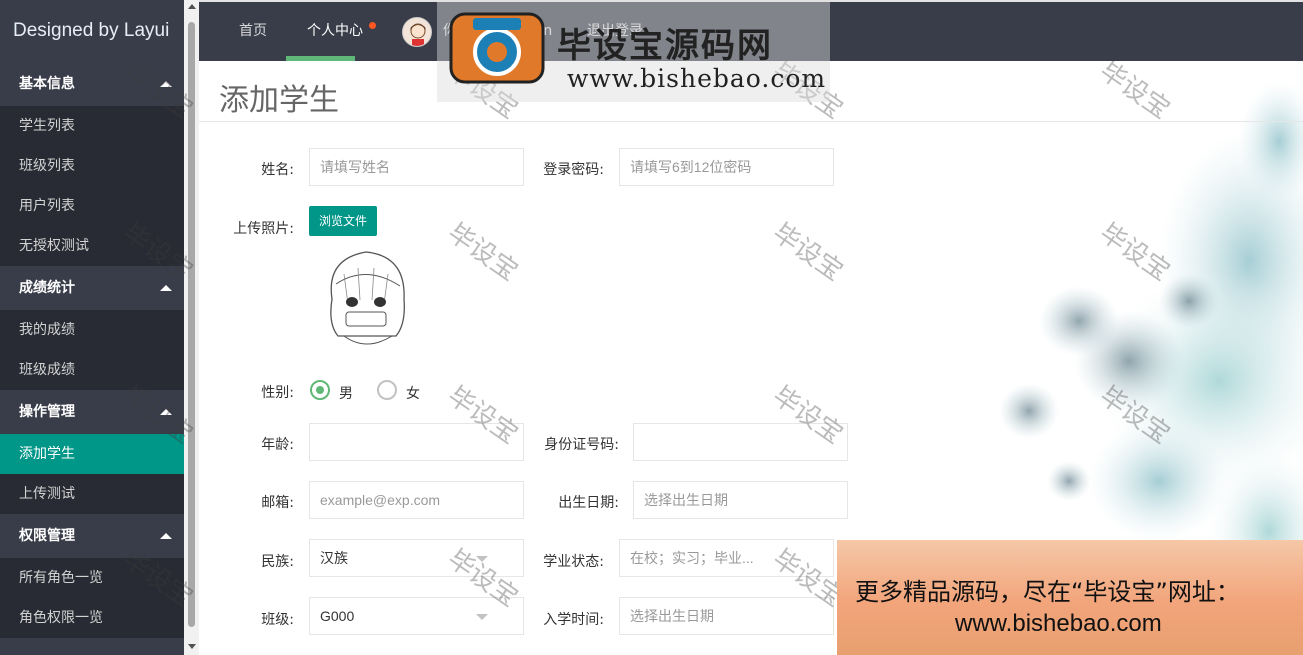  Describe the element at coordinates (253, 31) in the screenshot. I see `nav-home: 首页` at that location.